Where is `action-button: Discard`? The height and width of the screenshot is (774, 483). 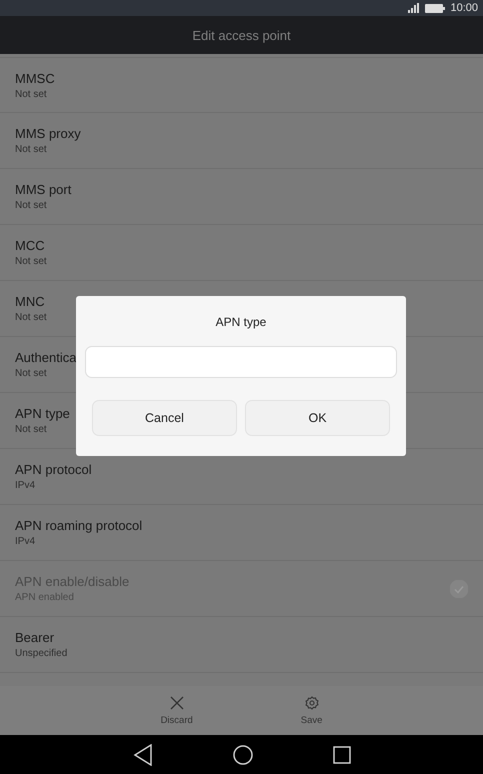
action-button: Discard is located at coordinates (176, 710).